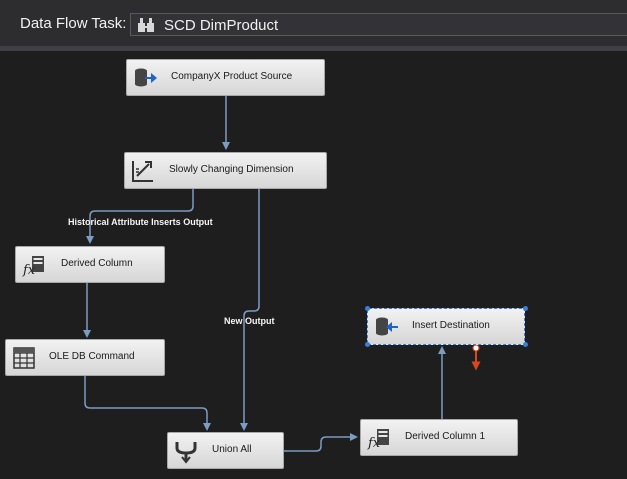 This screenshot has height=479, width=627. I want to click on component-label: Insert Destination, so click(451, 325).